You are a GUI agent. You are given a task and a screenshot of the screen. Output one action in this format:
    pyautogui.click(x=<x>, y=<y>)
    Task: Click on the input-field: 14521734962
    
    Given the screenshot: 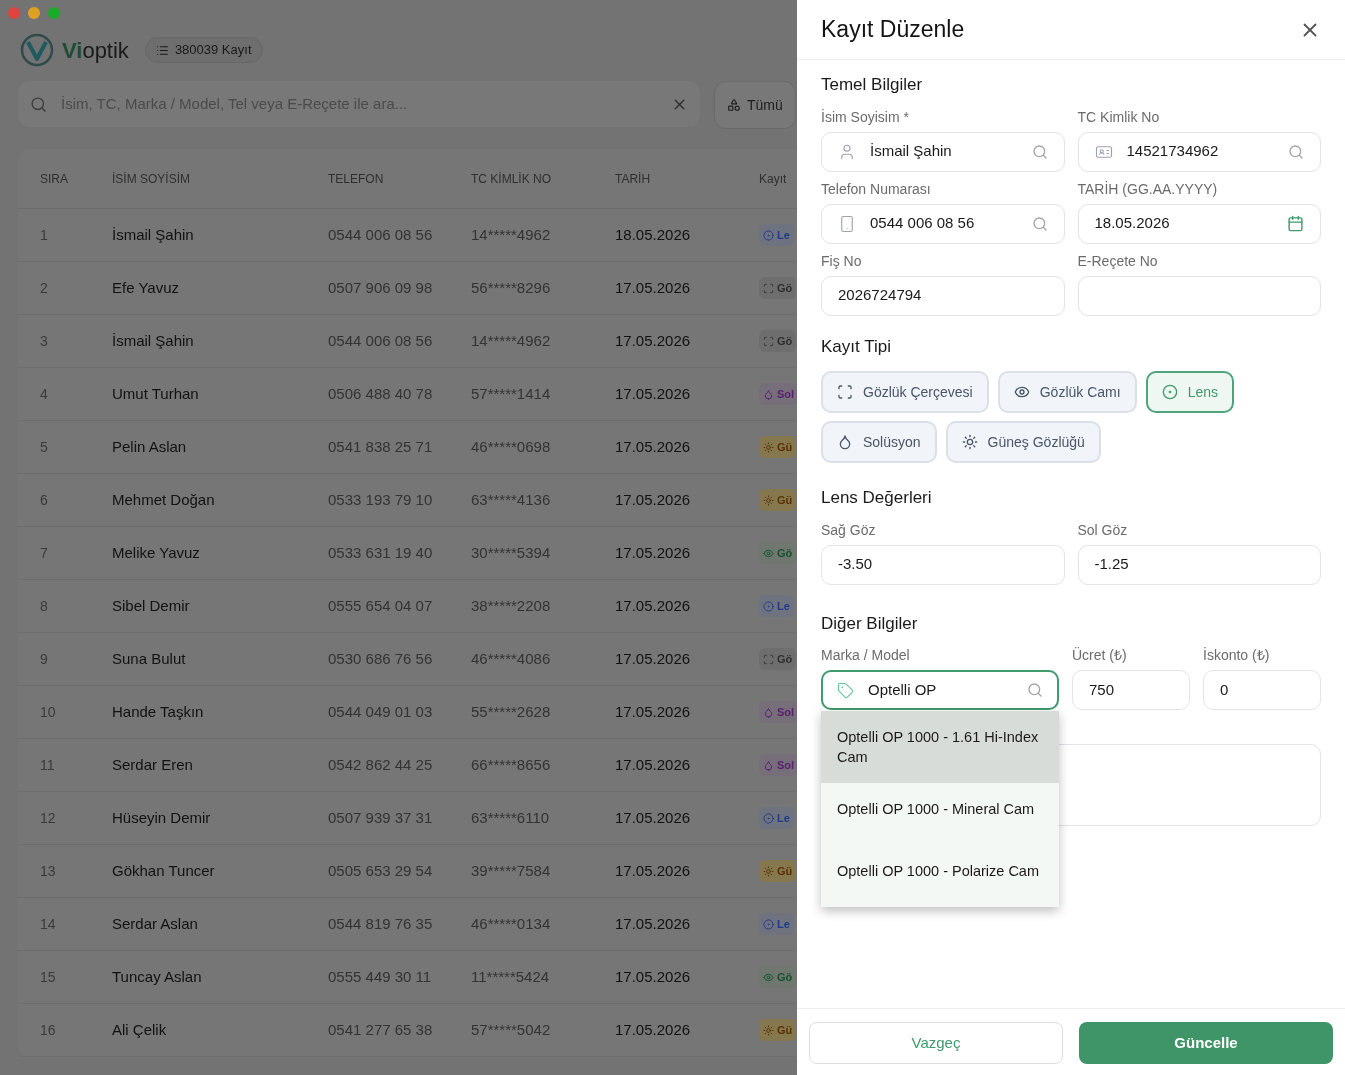 What is the action you would take?
    pyautogui.click(x=1199, y=151)
    